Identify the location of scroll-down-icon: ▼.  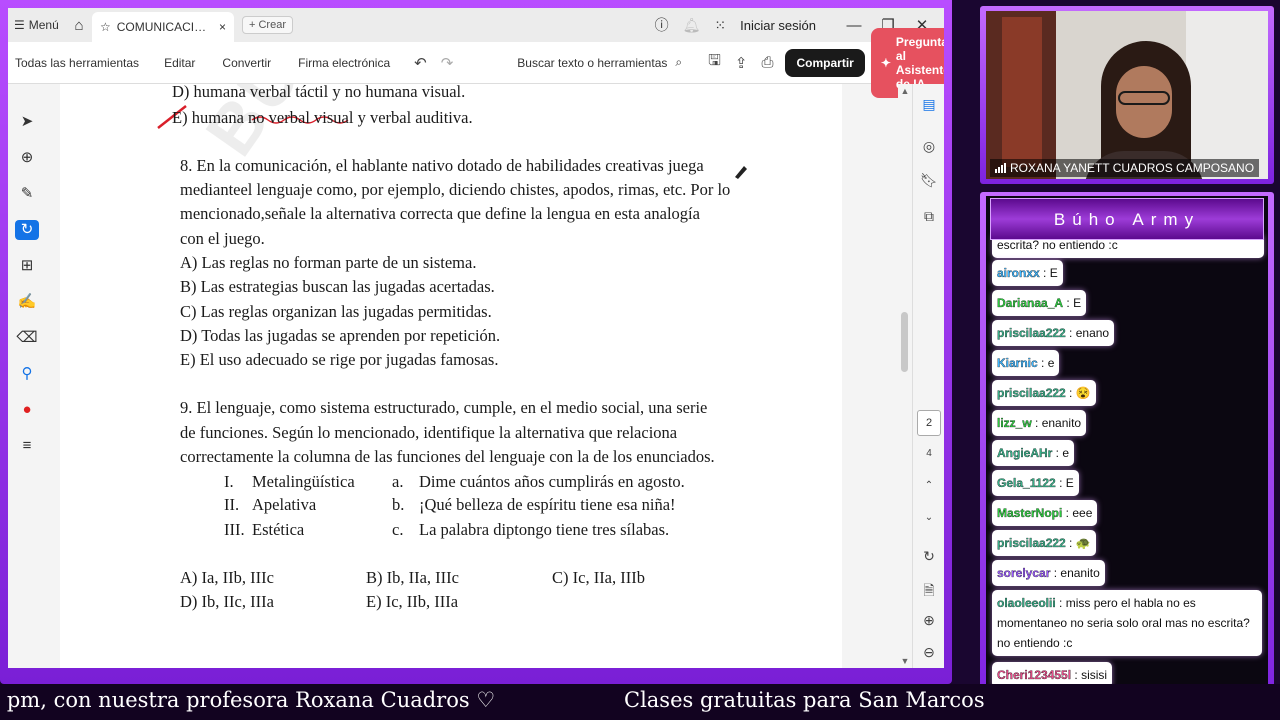
(905, 661).